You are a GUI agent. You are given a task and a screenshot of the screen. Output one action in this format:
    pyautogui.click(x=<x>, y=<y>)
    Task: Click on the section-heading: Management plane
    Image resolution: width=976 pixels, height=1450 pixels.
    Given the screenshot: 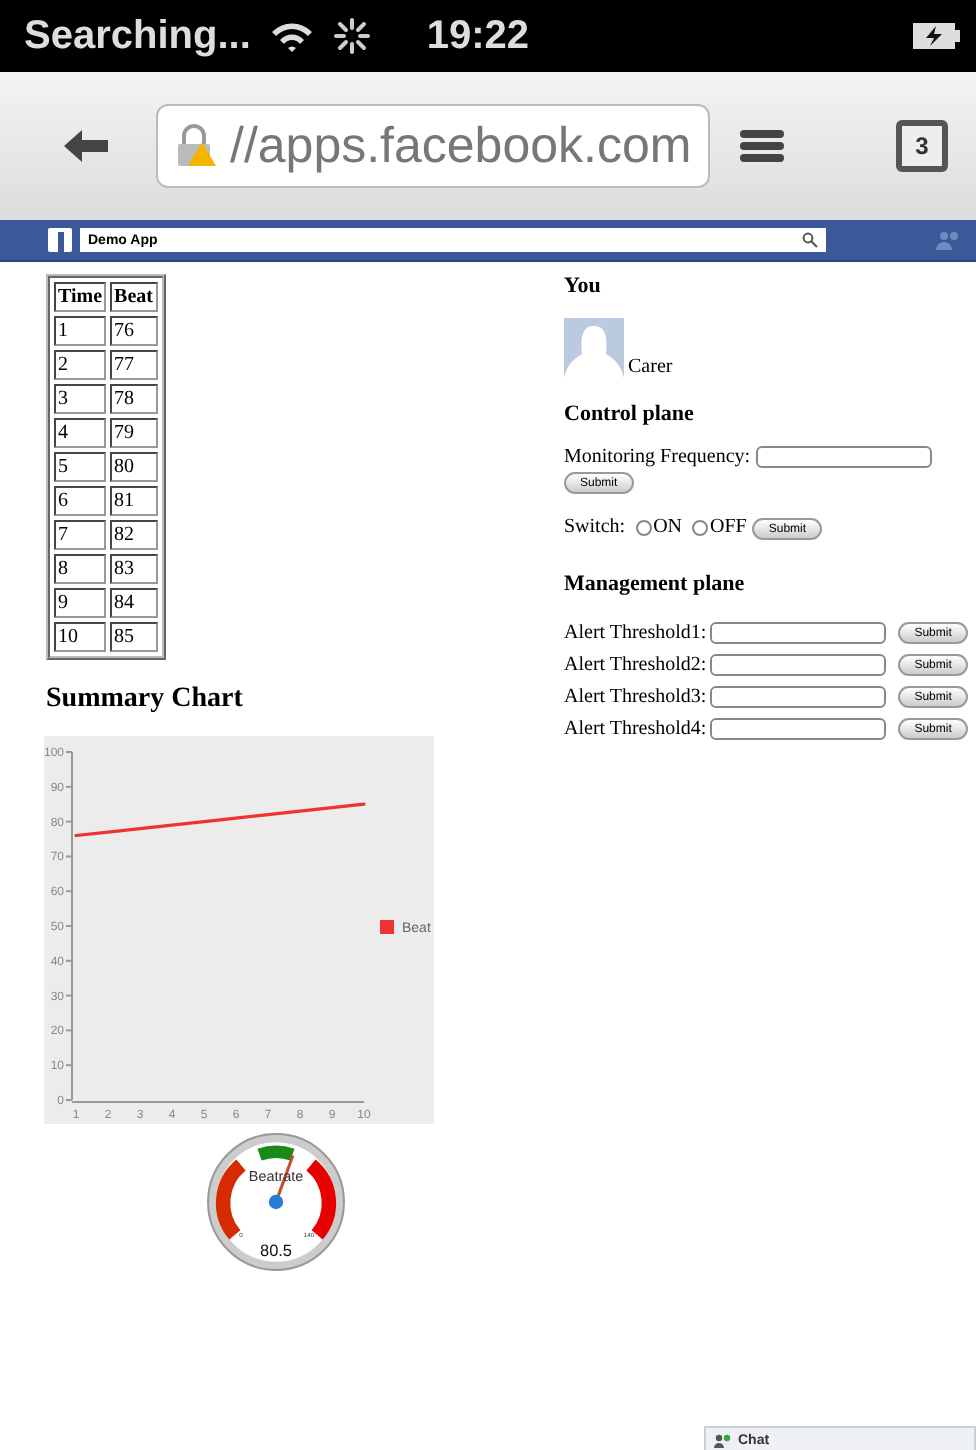 What is the action you would take?
    pyautogui.click(x=655, y=584)
    